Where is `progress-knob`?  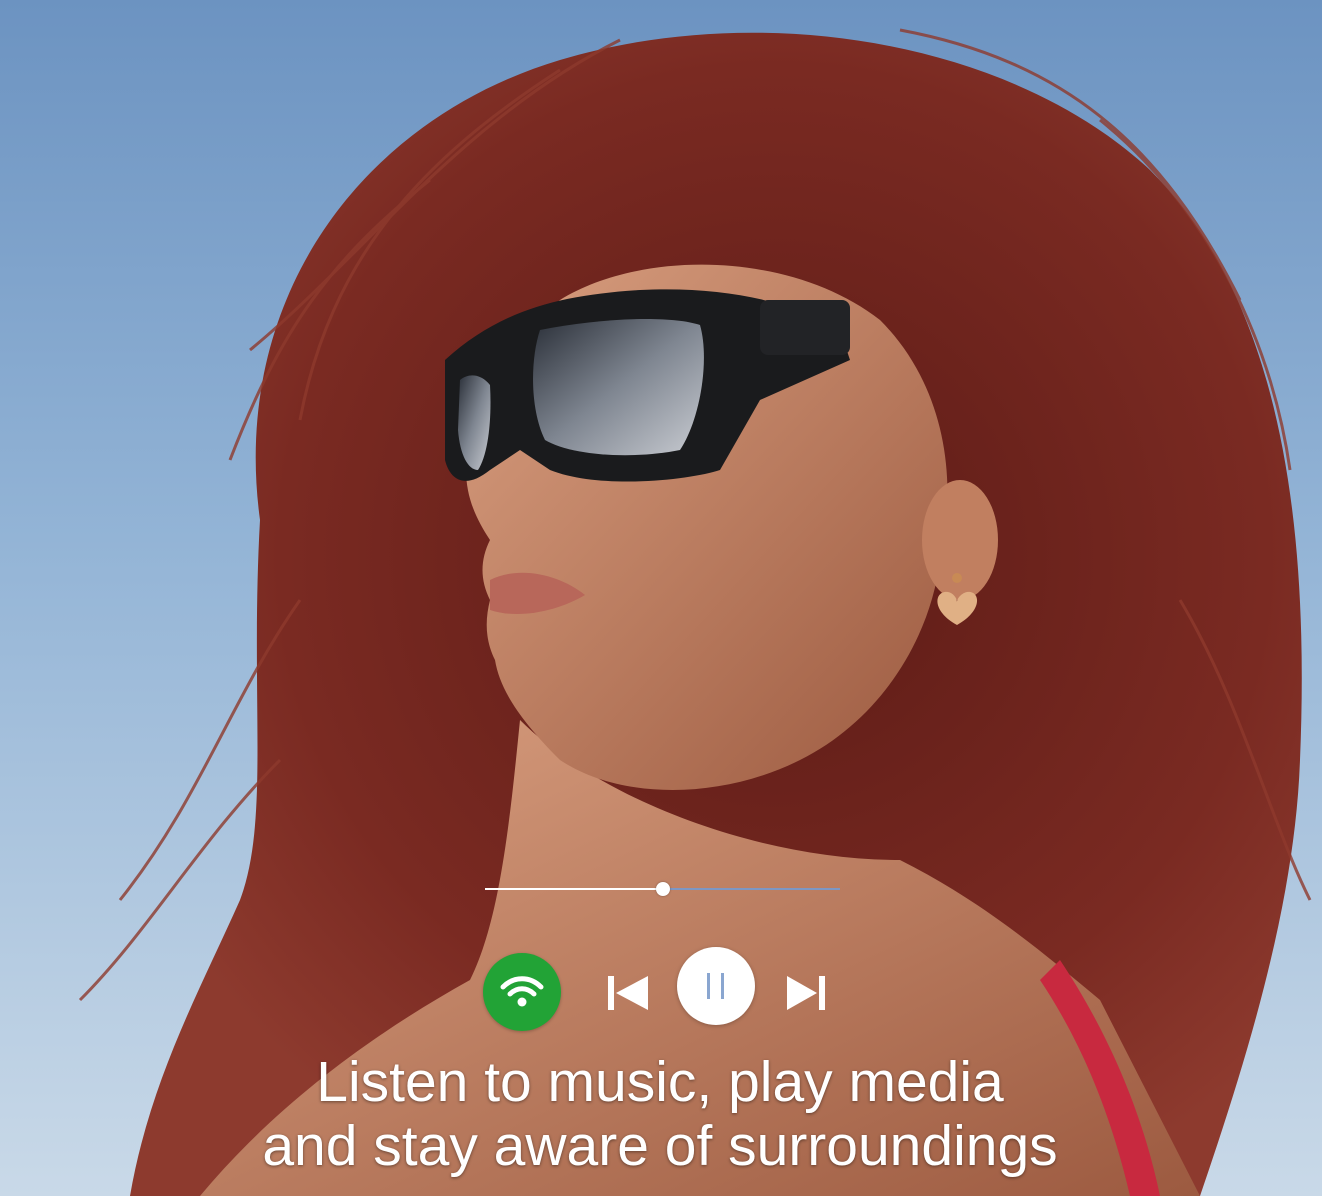
progress-knob is located at coordinates (662, 889).